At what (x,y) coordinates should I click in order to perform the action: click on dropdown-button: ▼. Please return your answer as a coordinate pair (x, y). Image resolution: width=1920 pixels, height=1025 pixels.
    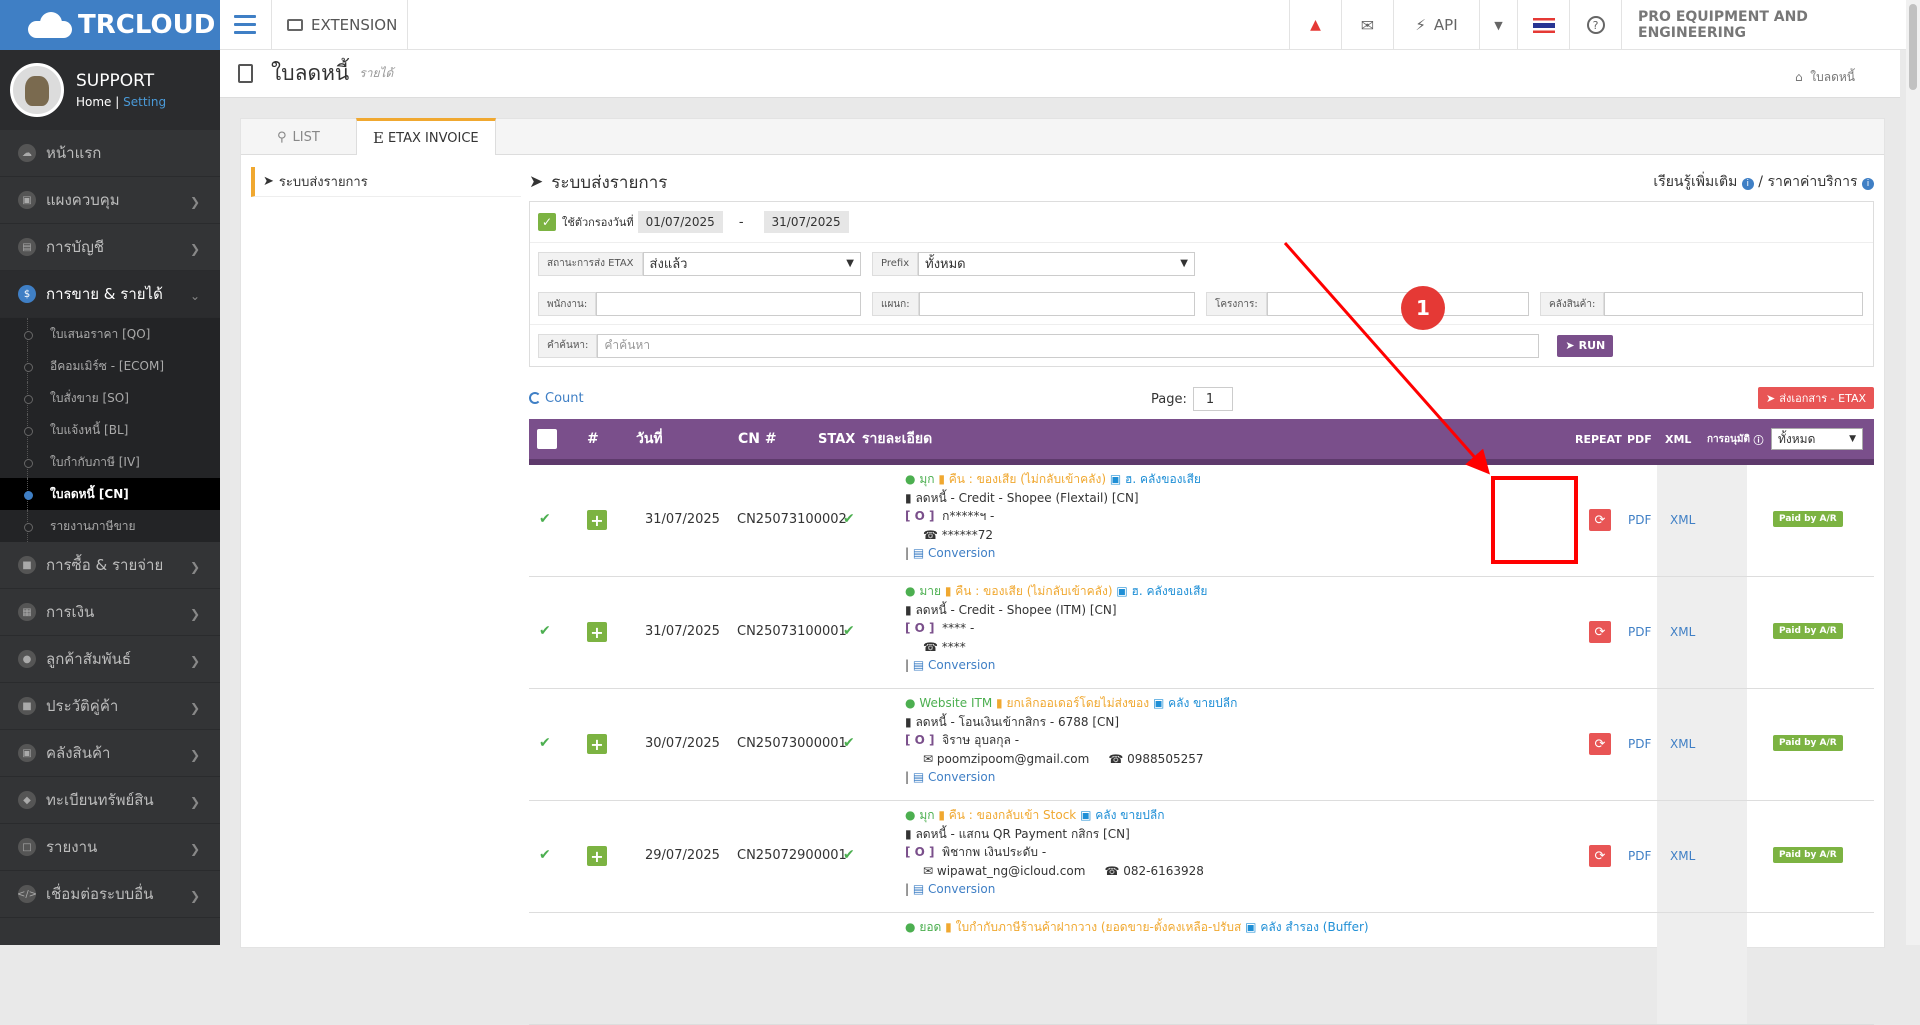
    Looking at the image, I should click on (1498, 25).